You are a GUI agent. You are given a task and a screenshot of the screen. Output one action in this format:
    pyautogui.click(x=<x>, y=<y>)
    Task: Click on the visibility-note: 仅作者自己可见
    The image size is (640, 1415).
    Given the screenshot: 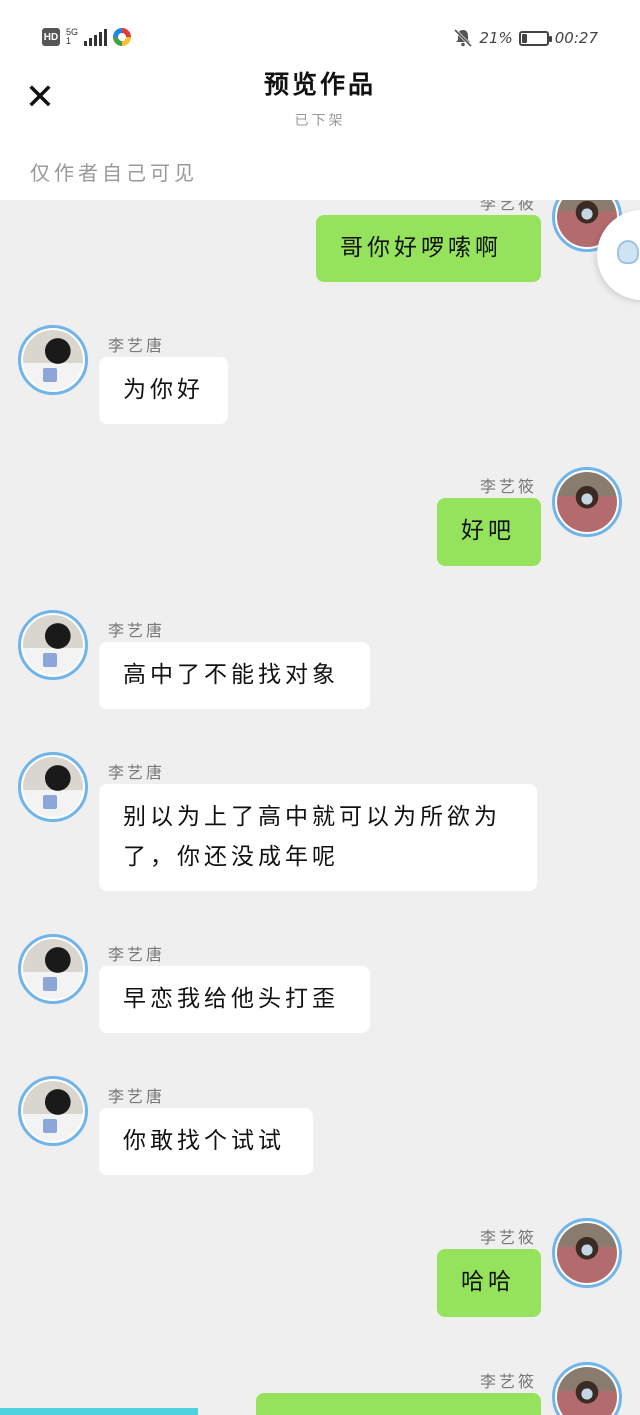 What is the action you would take?
    pyautogui.click(x=114, y=173)
    